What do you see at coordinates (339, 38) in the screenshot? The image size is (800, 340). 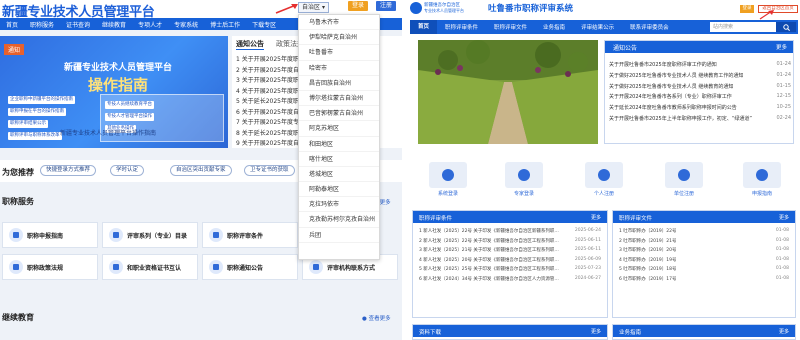 I see `region-option: 伊犁哈萨克自治州` at bounding box center [339, 38].